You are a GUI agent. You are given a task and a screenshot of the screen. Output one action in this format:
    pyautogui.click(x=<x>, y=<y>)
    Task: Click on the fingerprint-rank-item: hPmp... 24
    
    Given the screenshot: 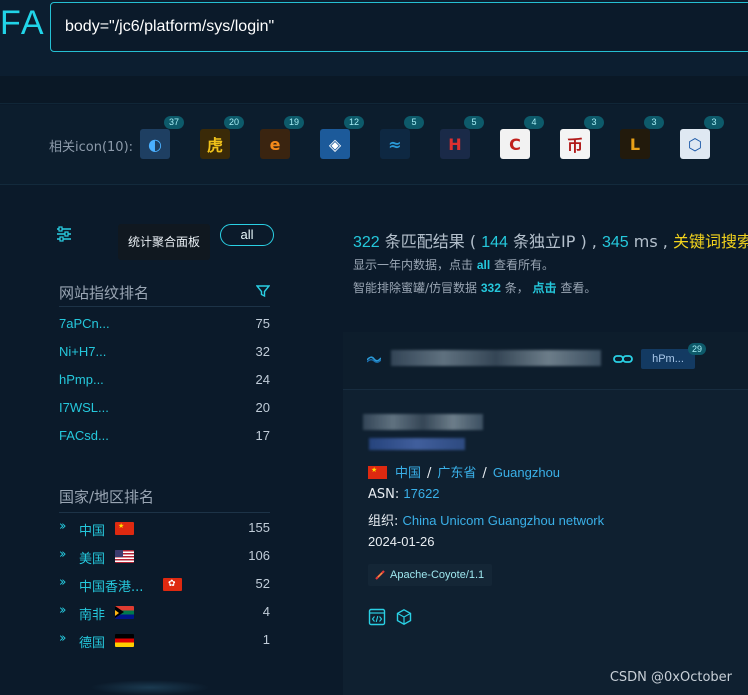 What is the action you would take?
    pyautogui.click(x=164, y=382)
    